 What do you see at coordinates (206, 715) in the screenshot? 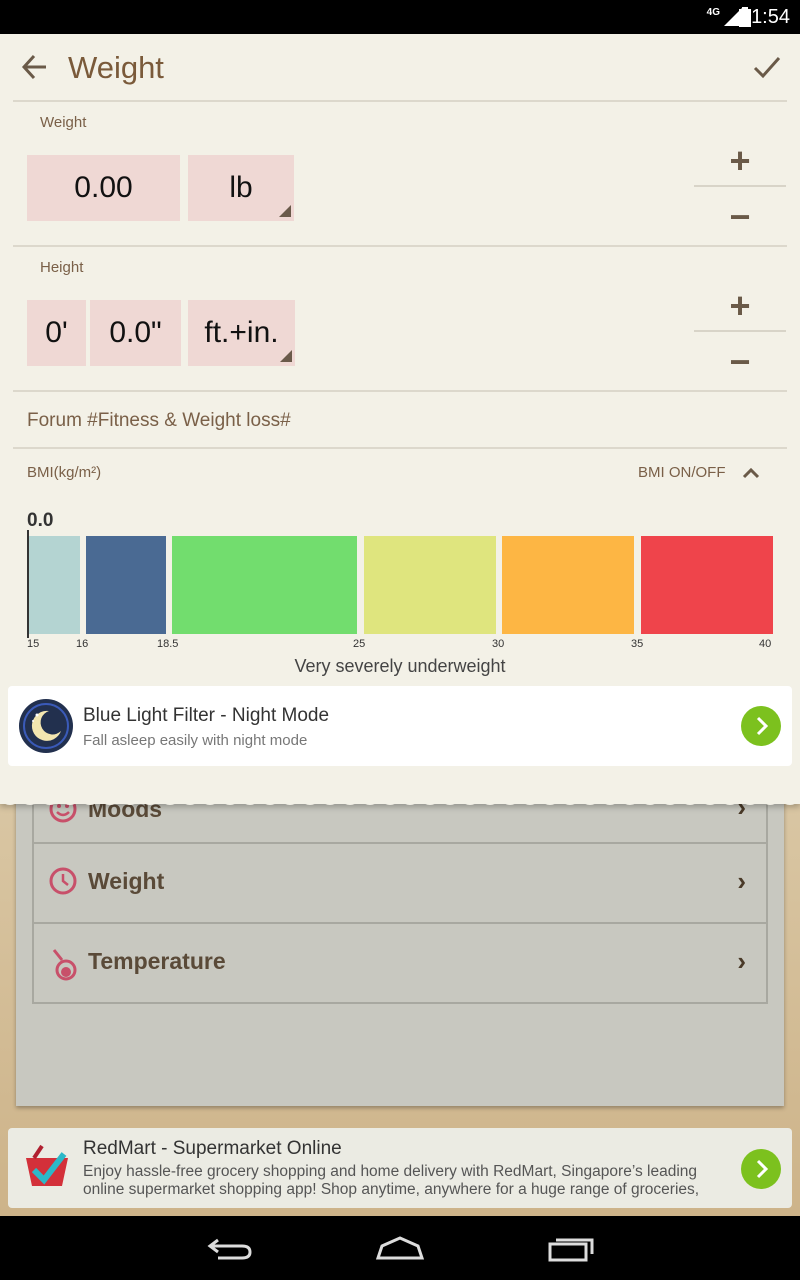
I see `ad-title: Blue Light Filter - Night Mode` at bounding box center [206, 715].